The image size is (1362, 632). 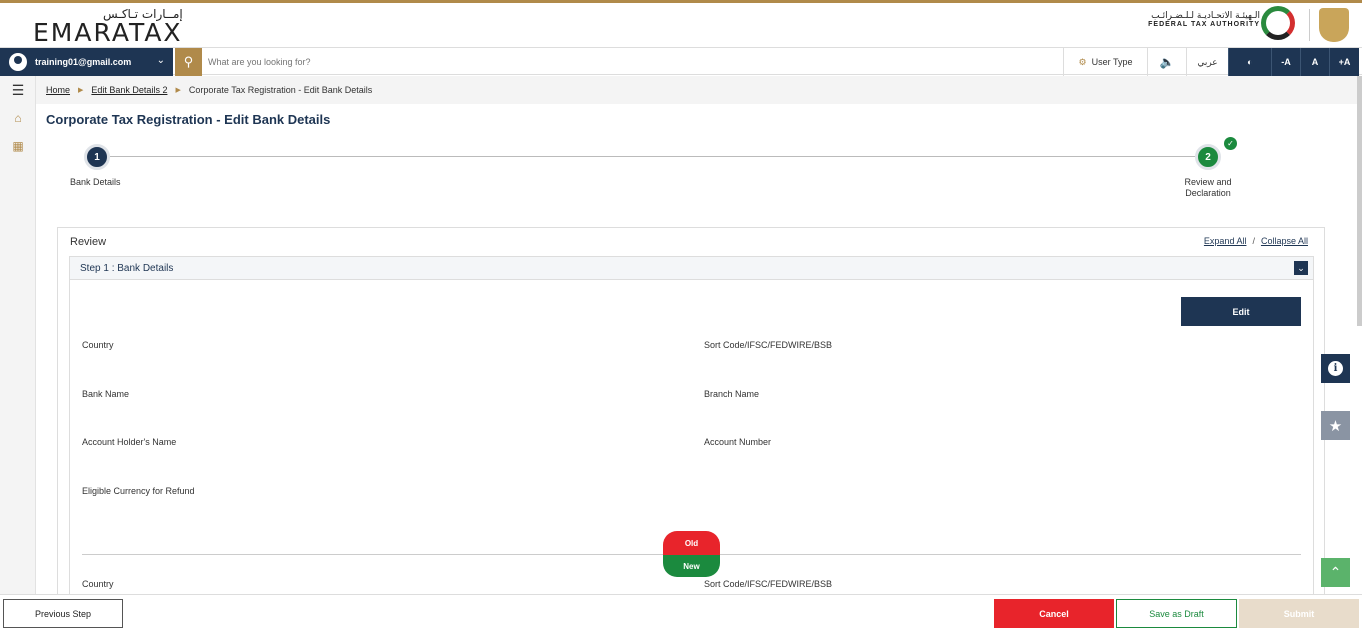 I want to click on breadcrumb-parent: Edit Bank Details 2, so click(x=129, y=90).